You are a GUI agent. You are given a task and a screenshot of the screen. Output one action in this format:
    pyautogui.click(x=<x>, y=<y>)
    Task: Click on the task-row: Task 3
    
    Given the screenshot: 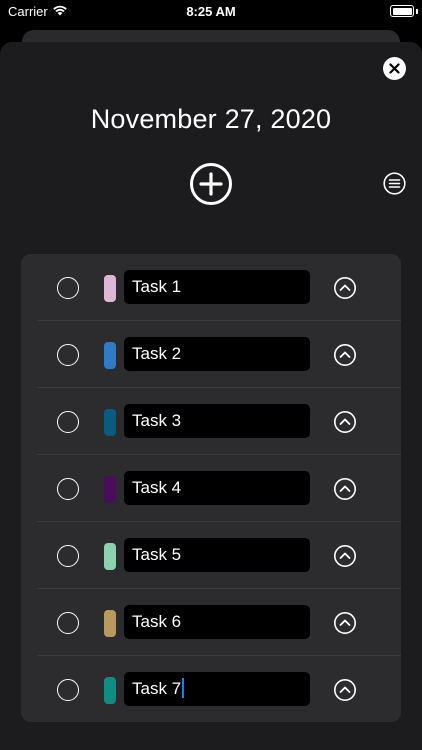 What is the action you would take?
    pyautogui.click(x=211, y=421)
    